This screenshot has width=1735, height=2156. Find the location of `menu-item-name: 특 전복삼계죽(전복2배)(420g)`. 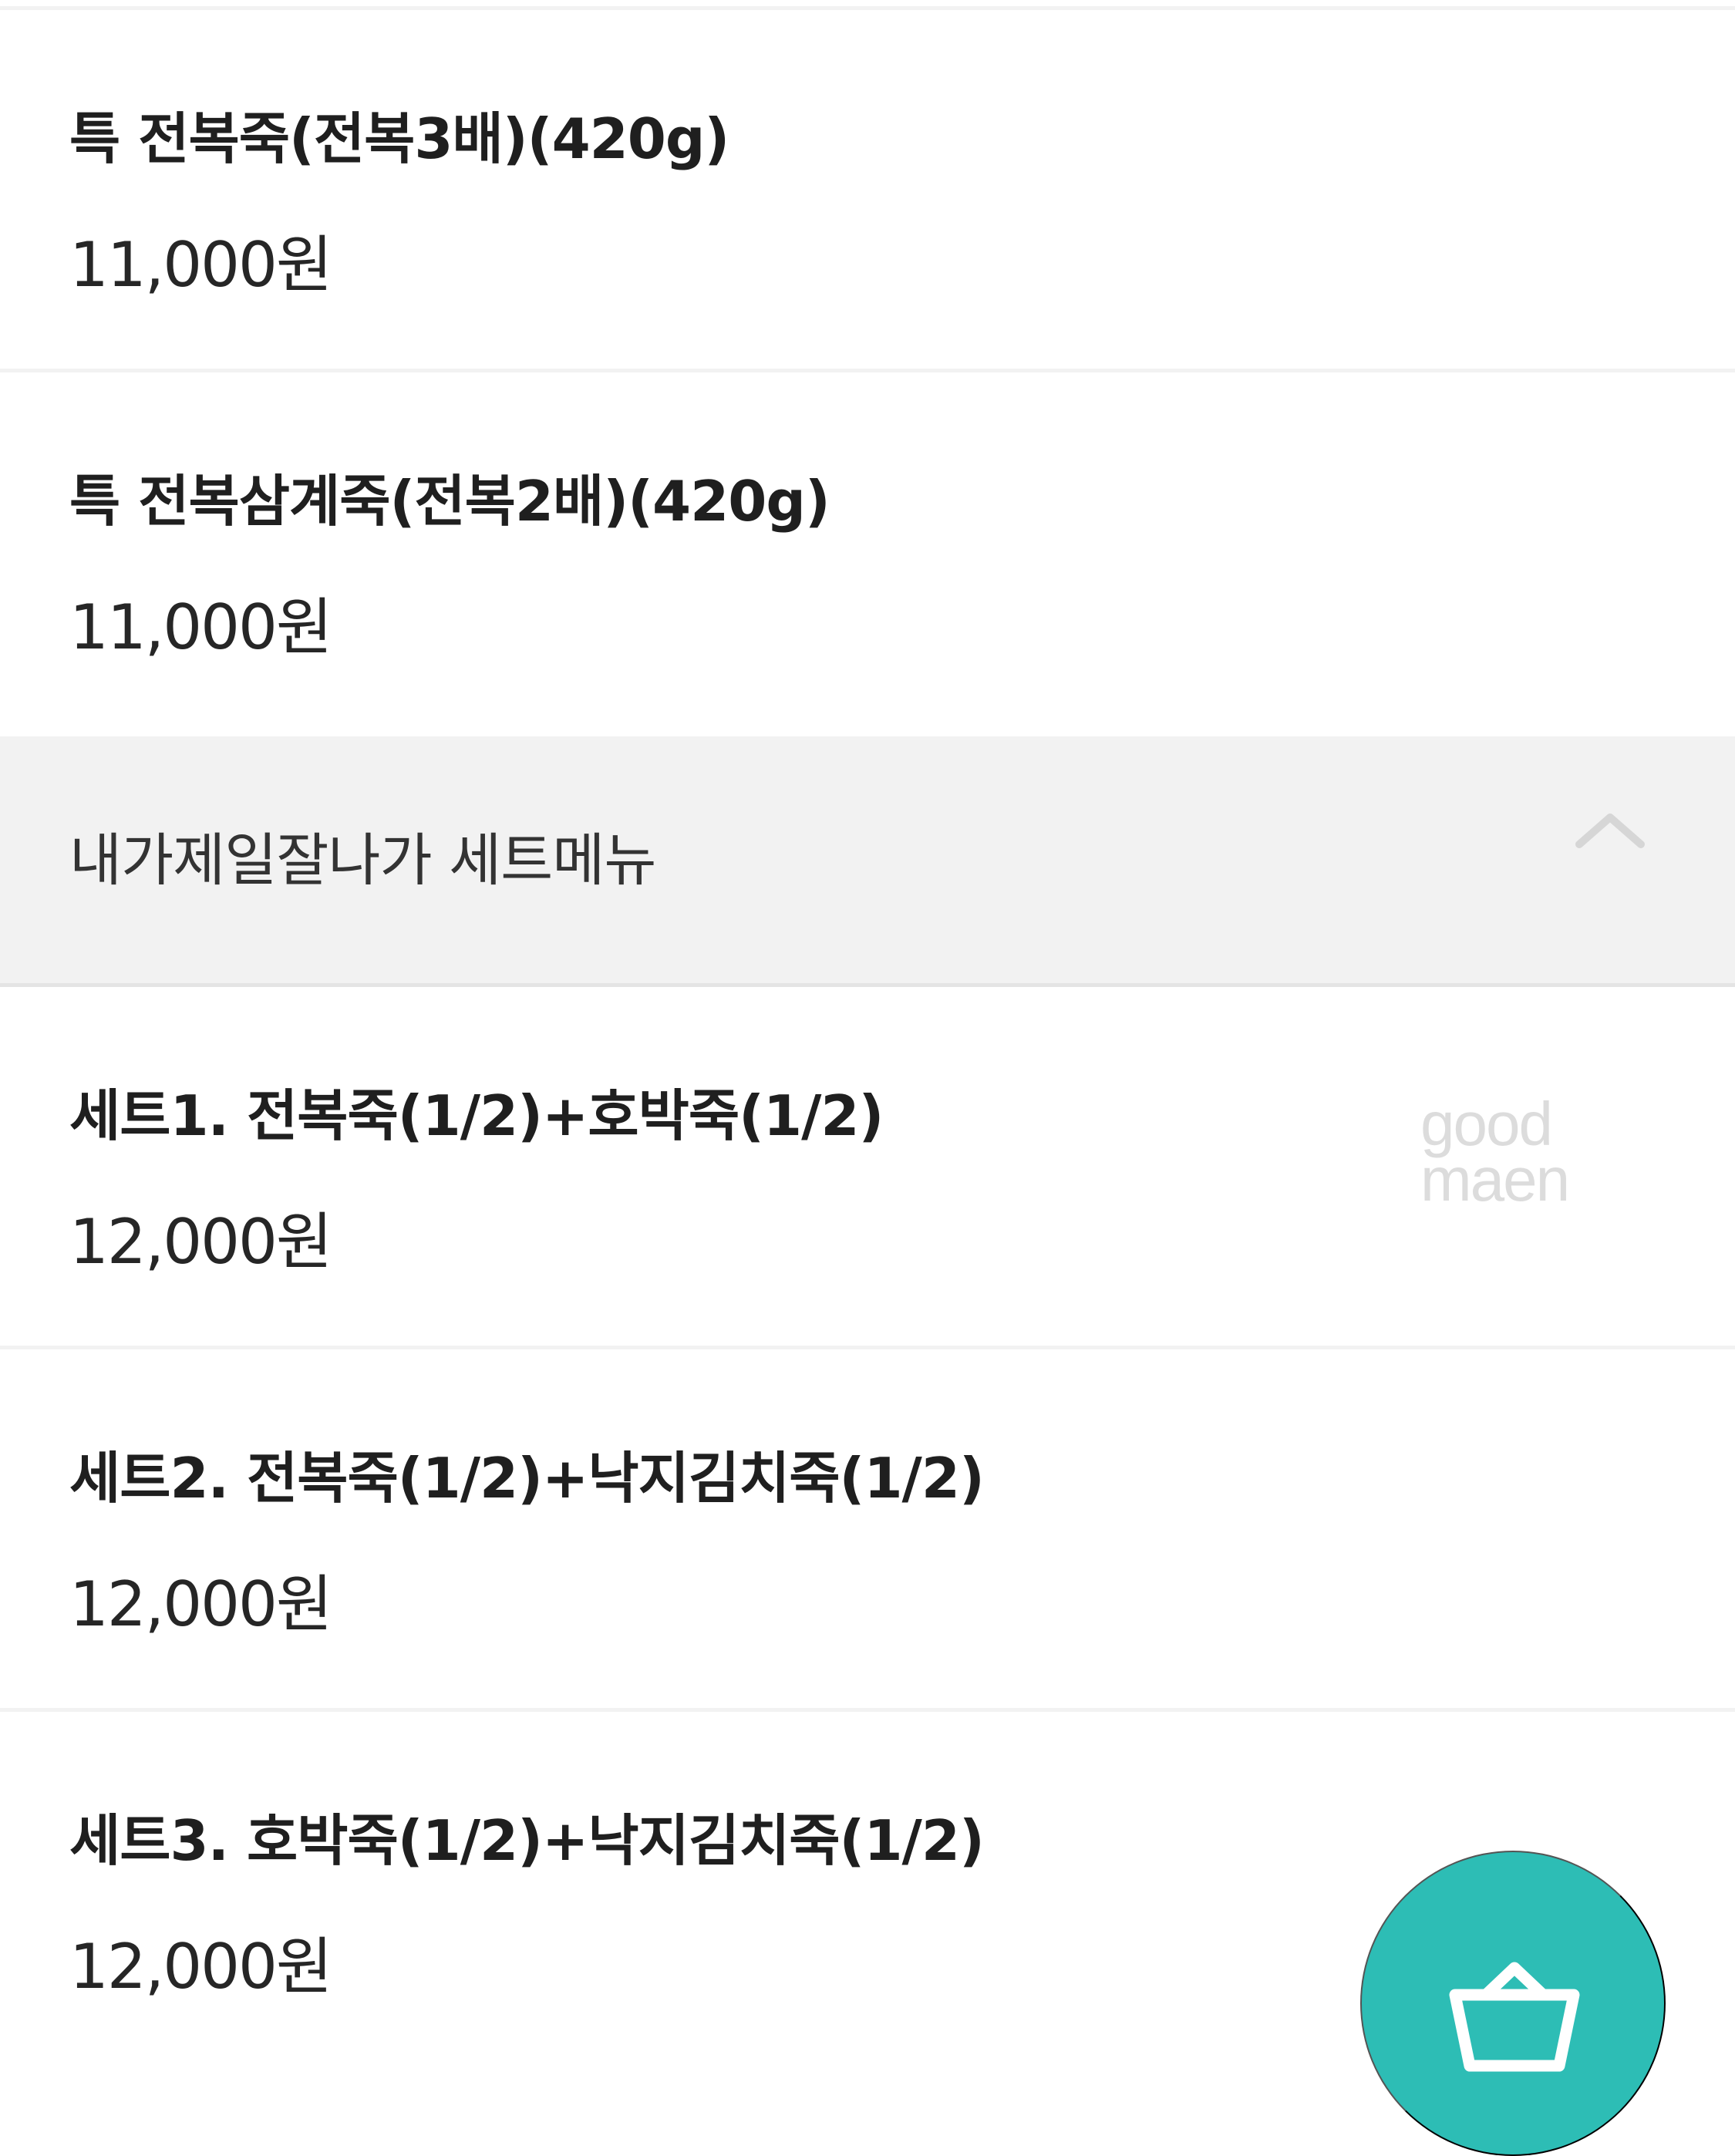

menu-item-name: 특 전복삼계죽(전복2배)(420g) is located at coordinates (449, 501).